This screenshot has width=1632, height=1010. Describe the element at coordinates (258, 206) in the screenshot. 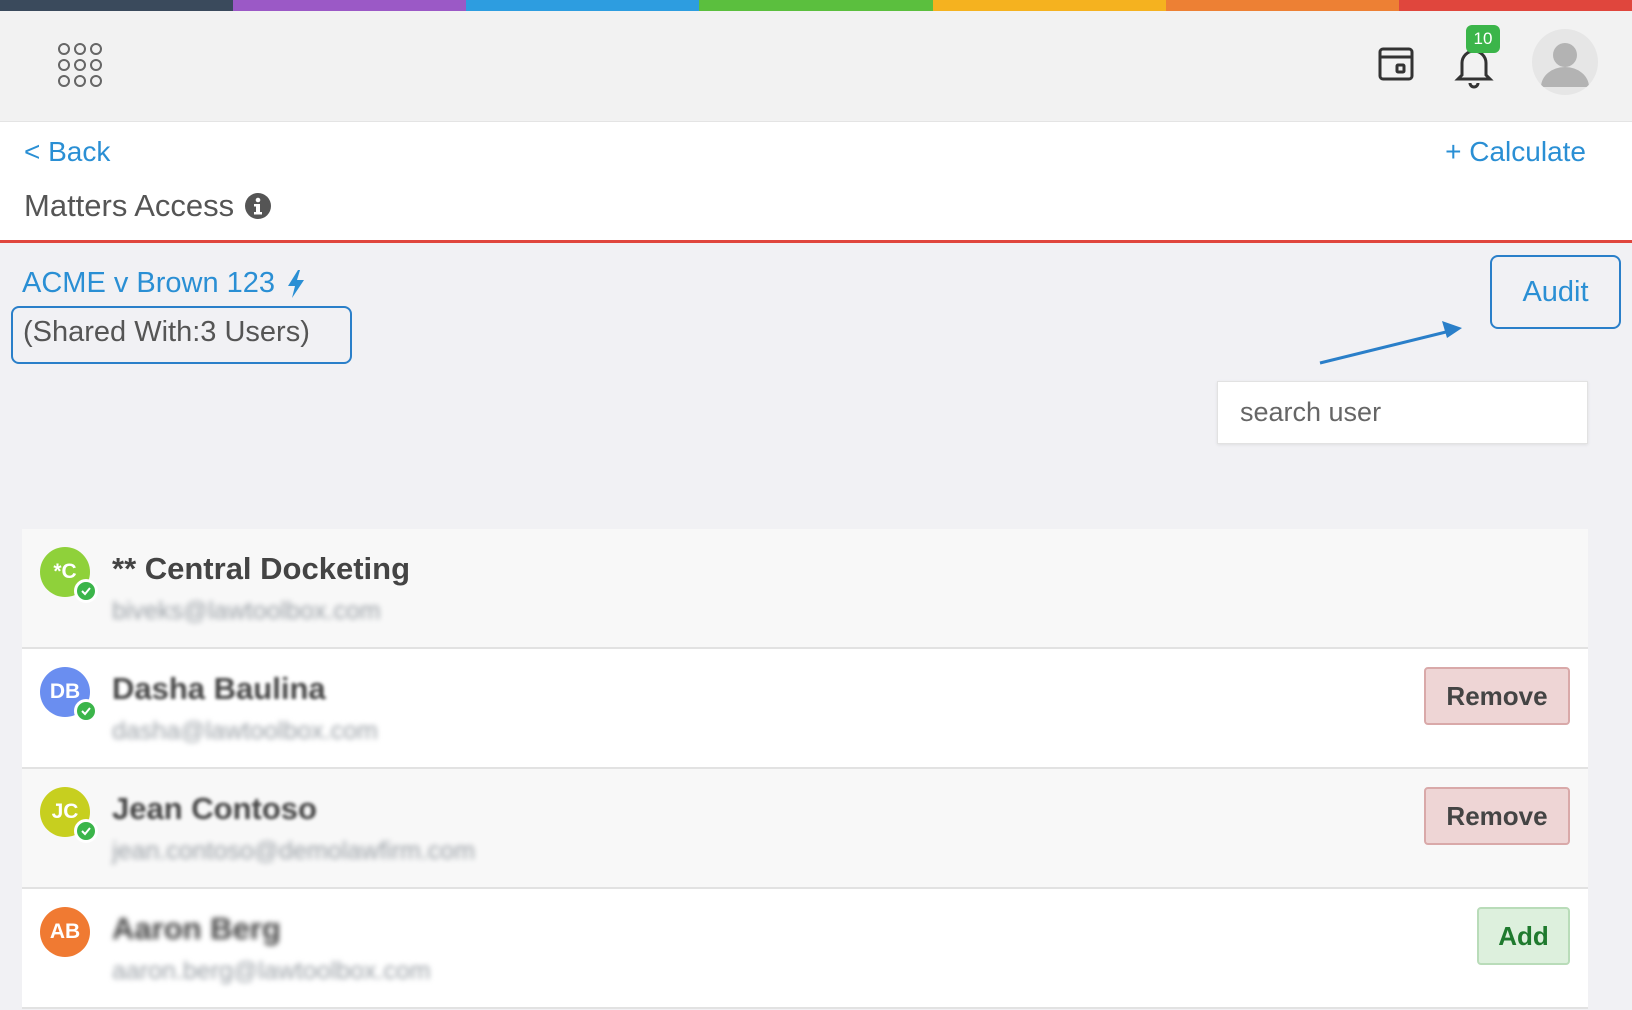

I see `info-icon` at that location.